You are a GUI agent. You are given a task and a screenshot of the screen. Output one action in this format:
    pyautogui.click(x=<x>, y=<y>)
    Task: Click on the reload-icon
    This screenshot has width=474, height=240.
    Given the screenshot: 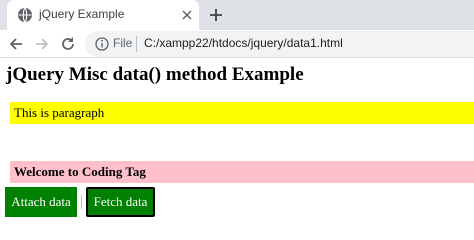 What is the action you would take?
    pyautogui.click(x=68, y=44)
    